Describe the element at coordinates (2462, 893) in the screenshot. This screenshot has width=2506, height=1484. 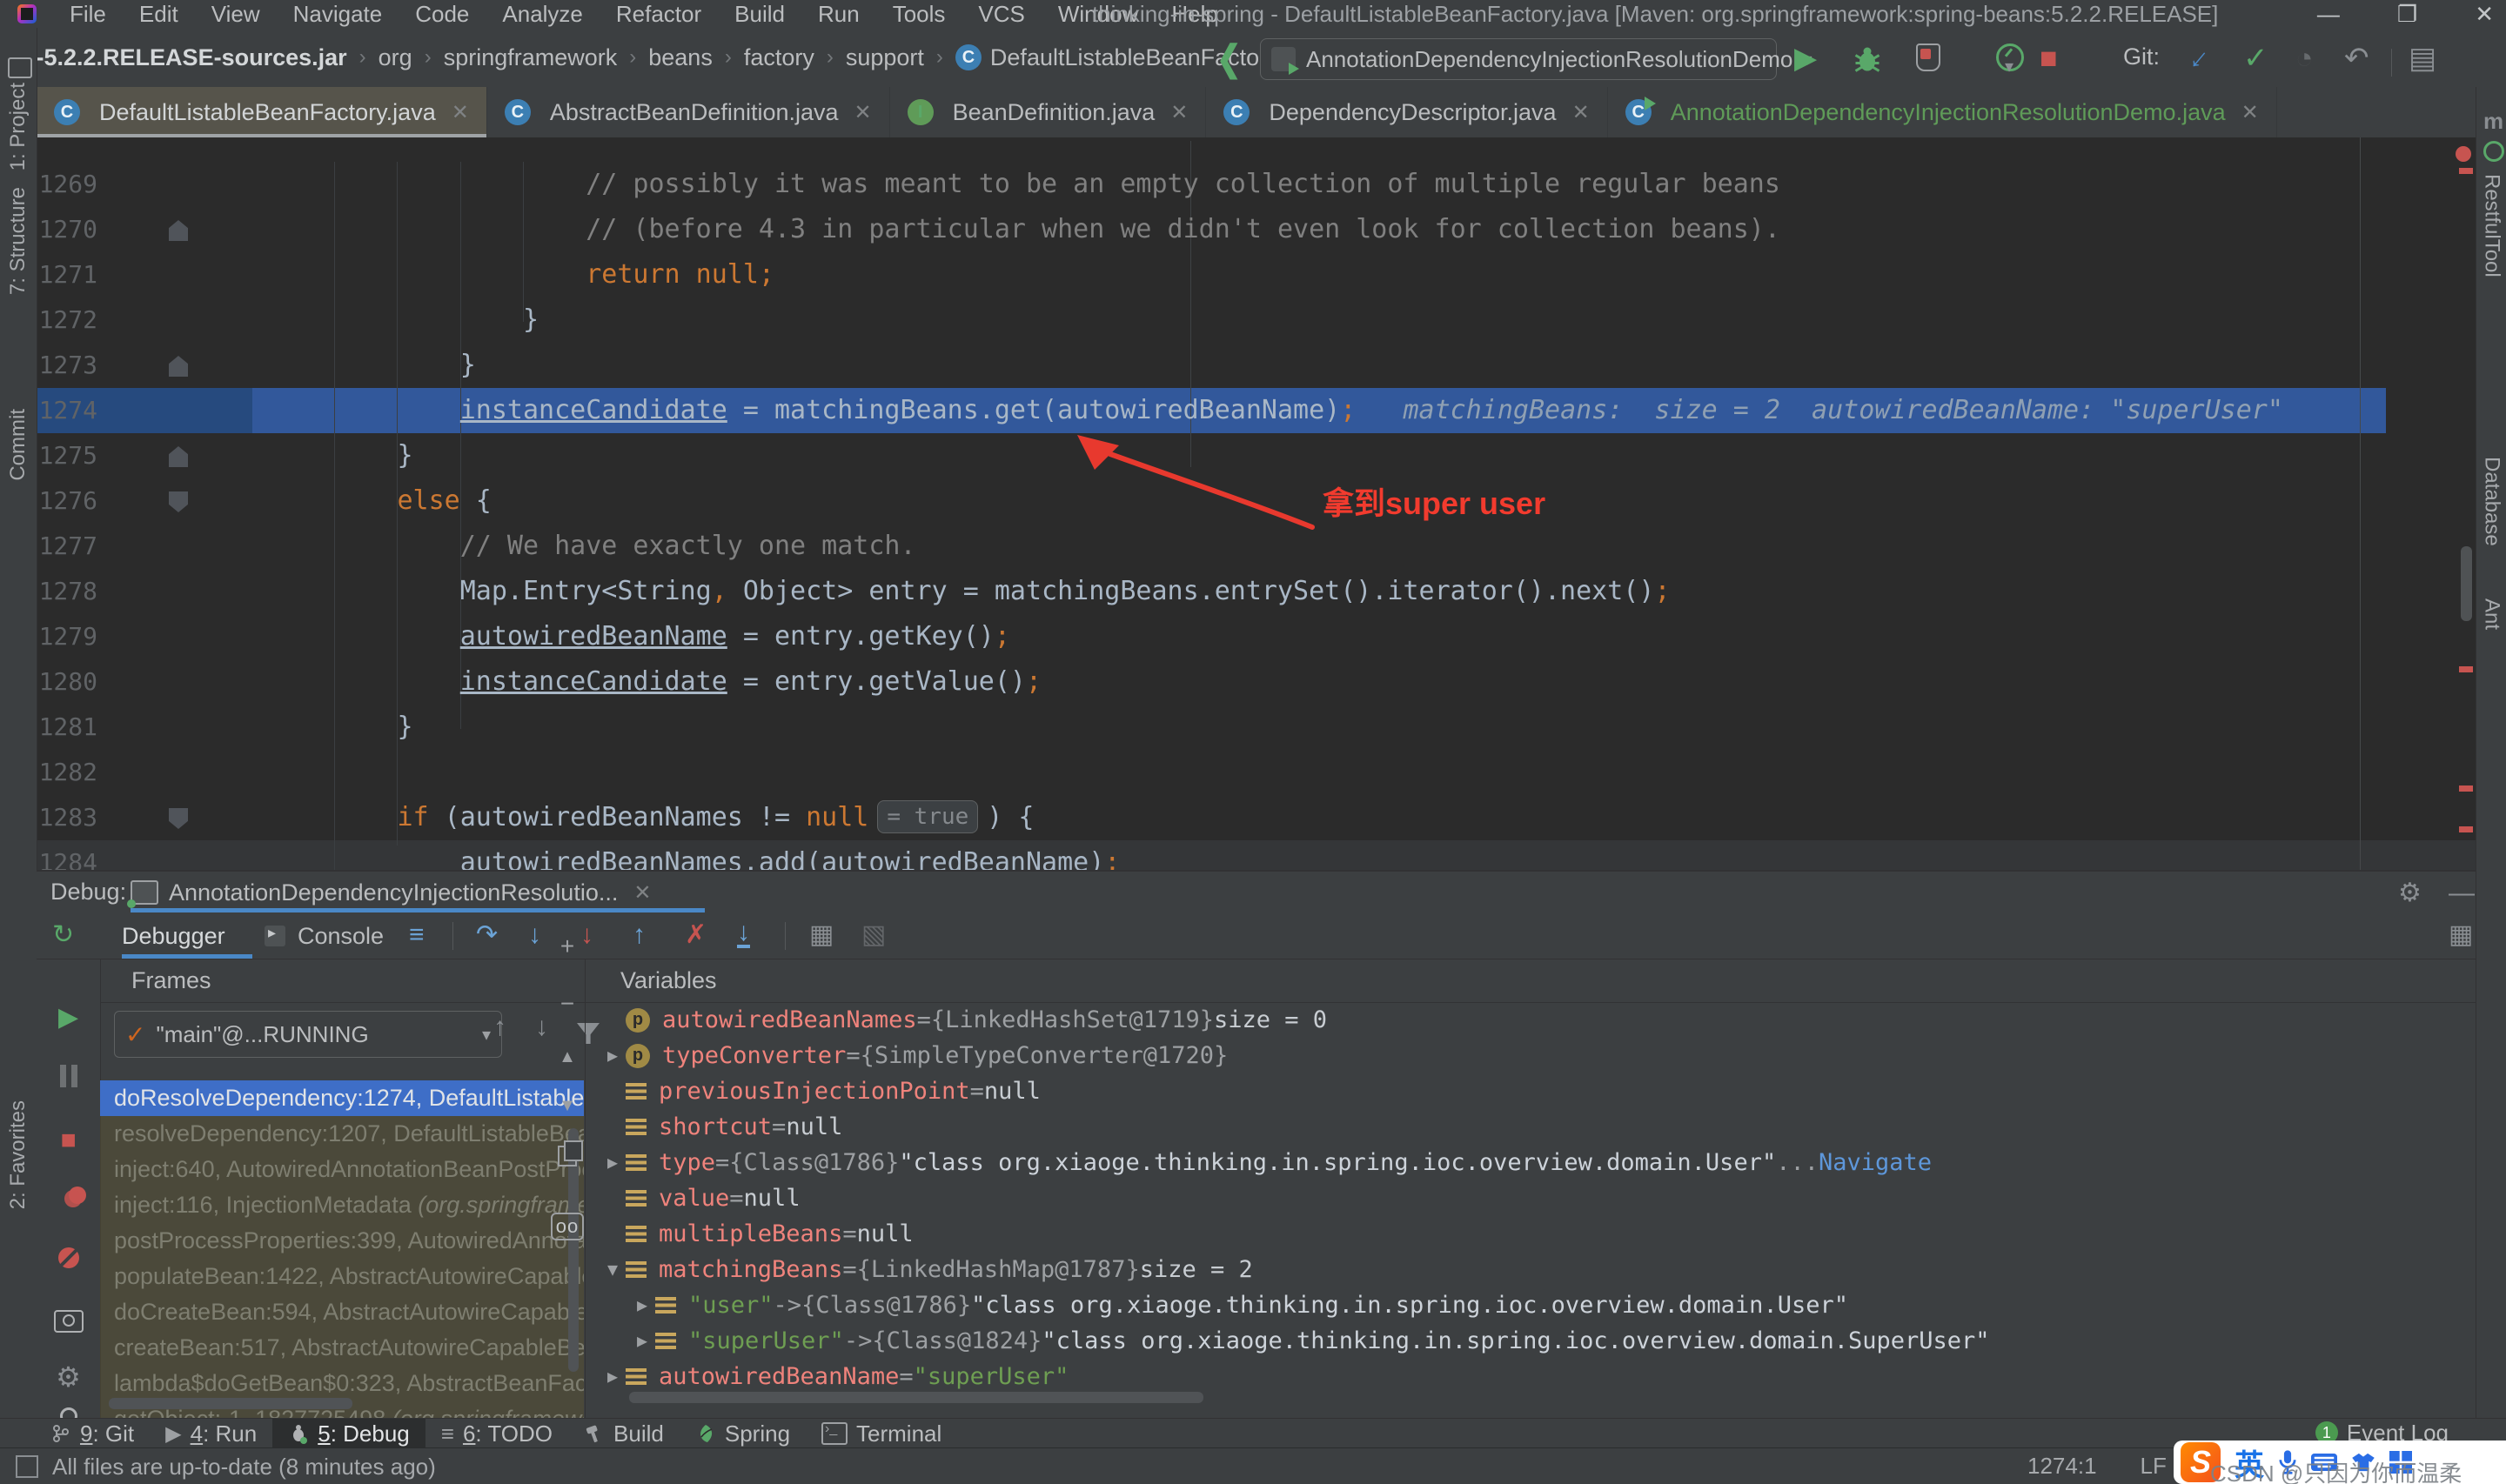
I see `hide-panel-icon: —` at that location.